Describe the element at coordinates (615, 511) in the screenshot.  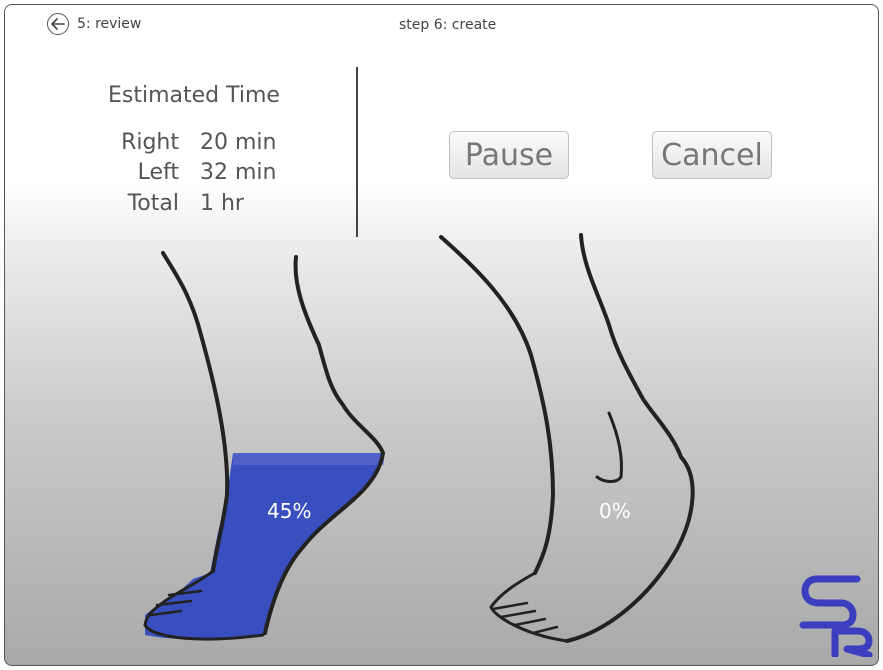
I see `left-foot-percentage: 0%` at that location.